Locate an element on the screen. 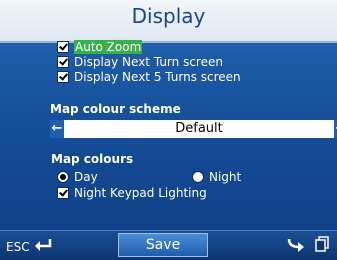 The image size is (337, 260). turn-arrow-icon is located at coordinates (297, 246).